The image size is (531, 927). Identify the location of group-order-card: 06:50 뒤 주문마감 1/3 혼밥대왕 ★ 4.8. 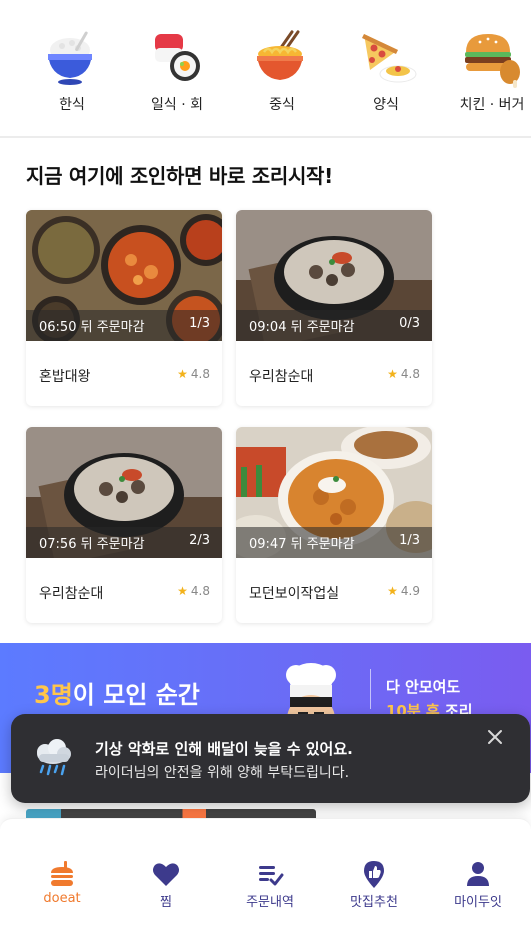
(124, 308).